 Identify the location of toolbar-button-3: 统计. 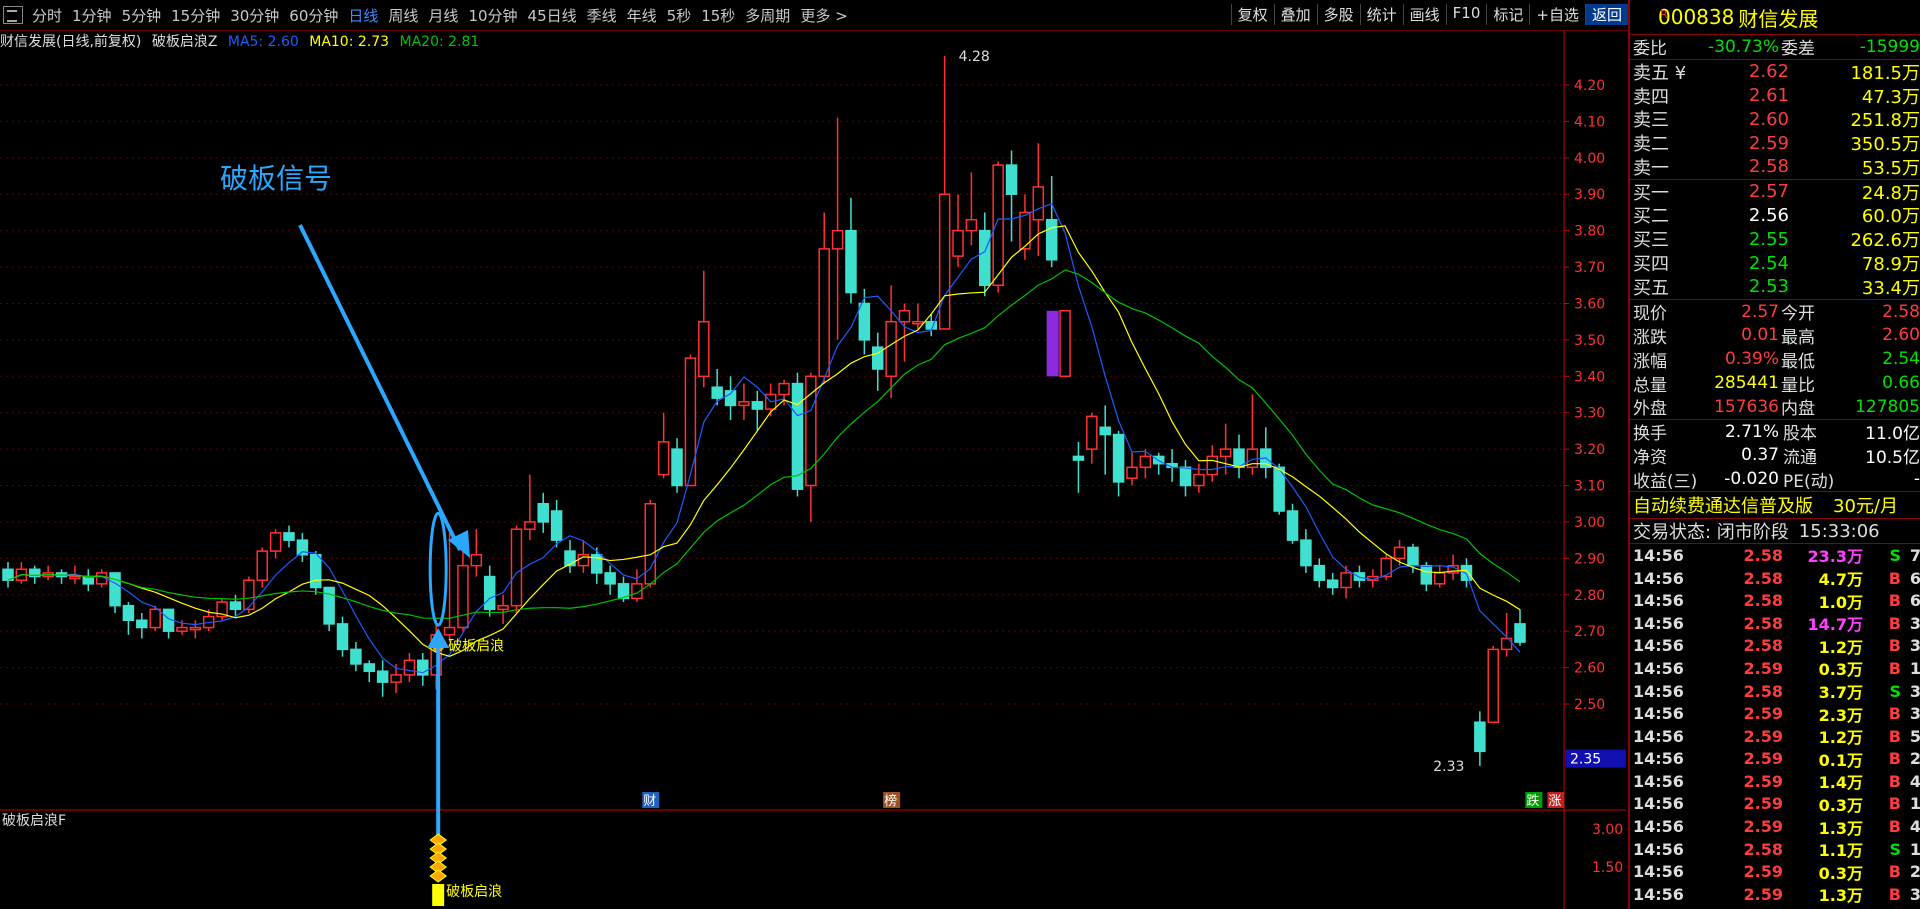
(1381, 14).